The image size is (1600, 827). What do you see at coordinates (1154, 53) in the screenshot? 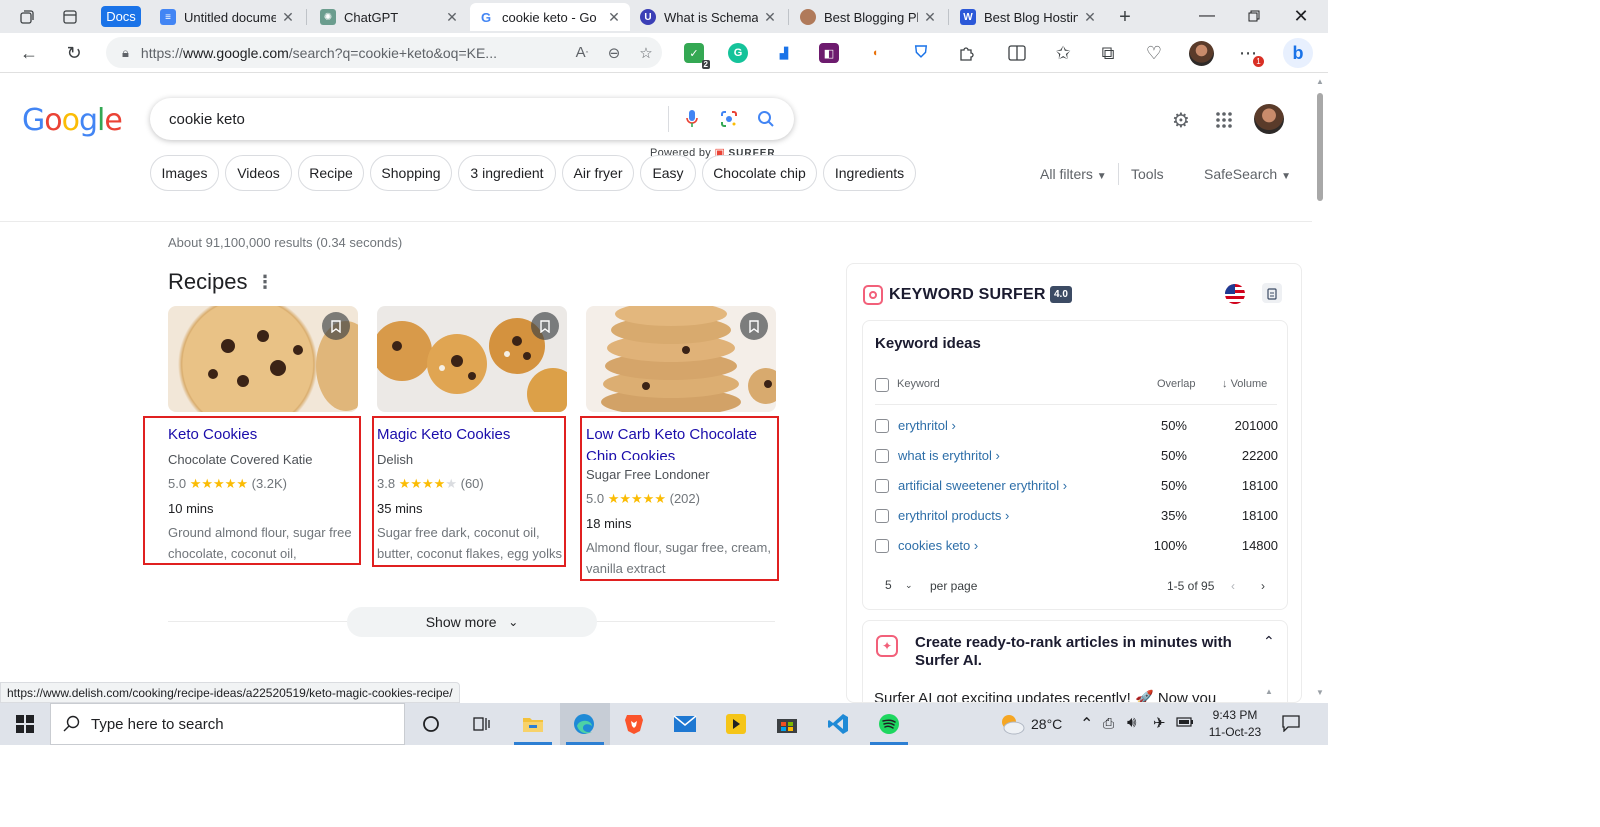
I see `browser-essentials-icon: ♡` at bounding box center [1154, 53].